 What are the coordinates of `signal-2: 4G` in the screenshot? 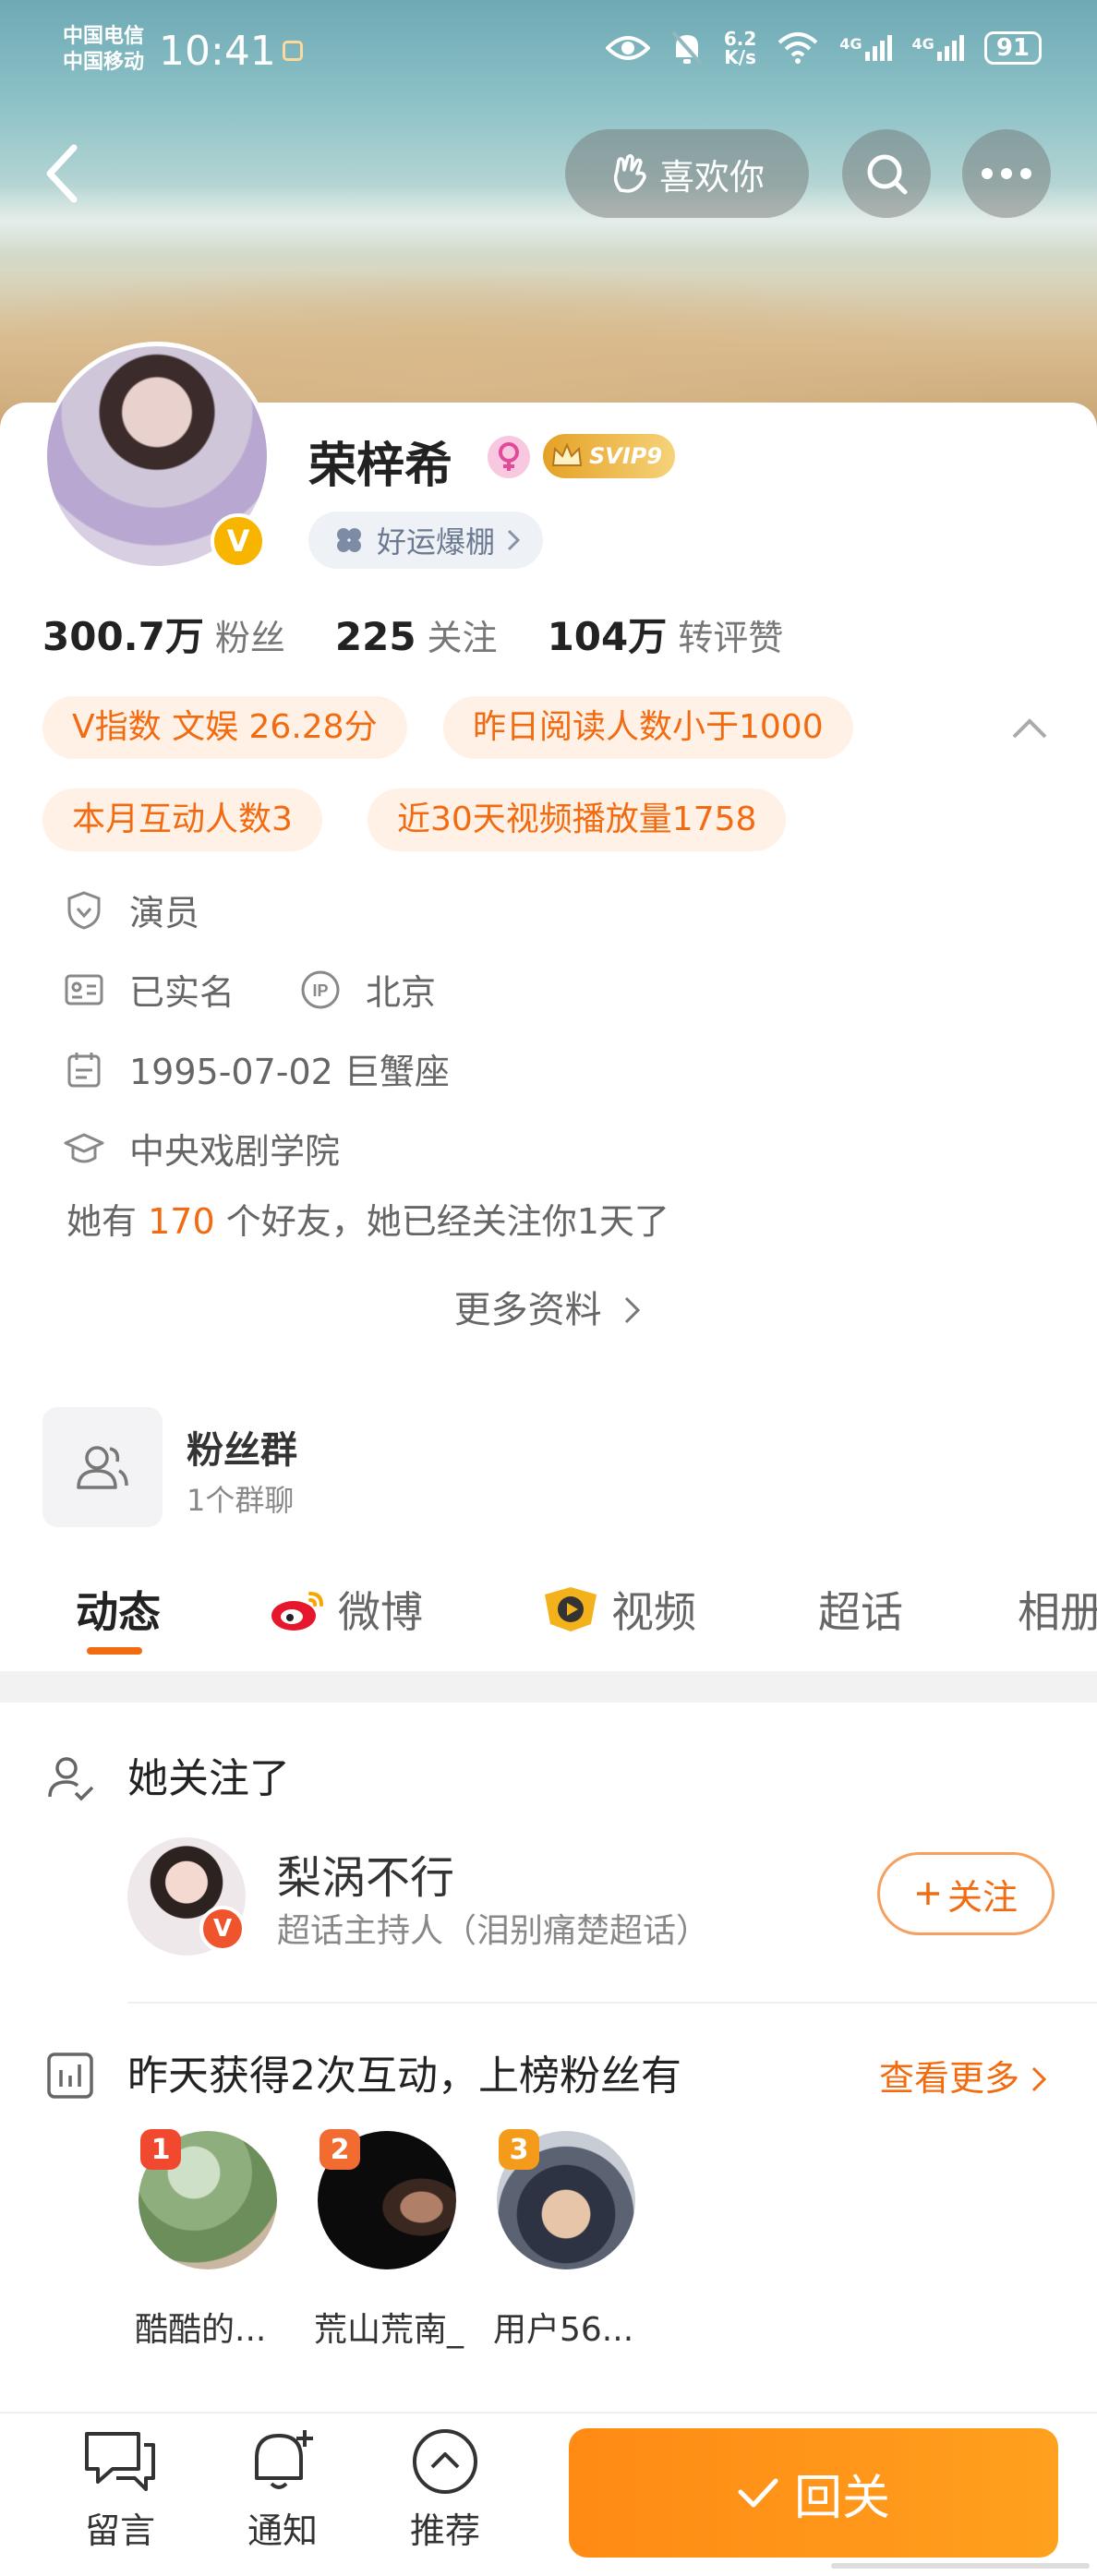 It's located at (938, 48).